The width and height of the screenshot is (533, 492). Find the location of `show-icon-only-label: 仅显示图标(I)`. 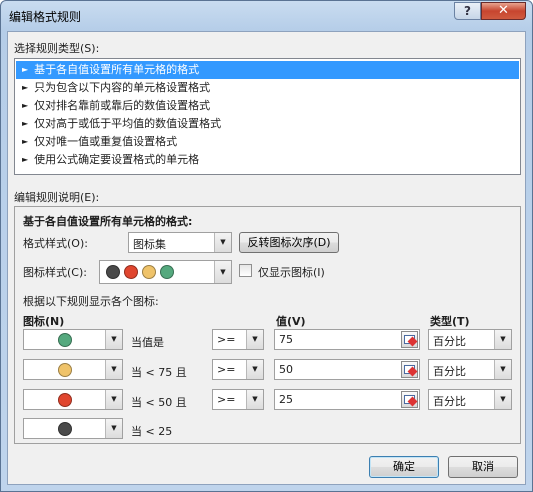

show-icon-only-label: 仅显示图标(I) is located at coordinates (291, 272).